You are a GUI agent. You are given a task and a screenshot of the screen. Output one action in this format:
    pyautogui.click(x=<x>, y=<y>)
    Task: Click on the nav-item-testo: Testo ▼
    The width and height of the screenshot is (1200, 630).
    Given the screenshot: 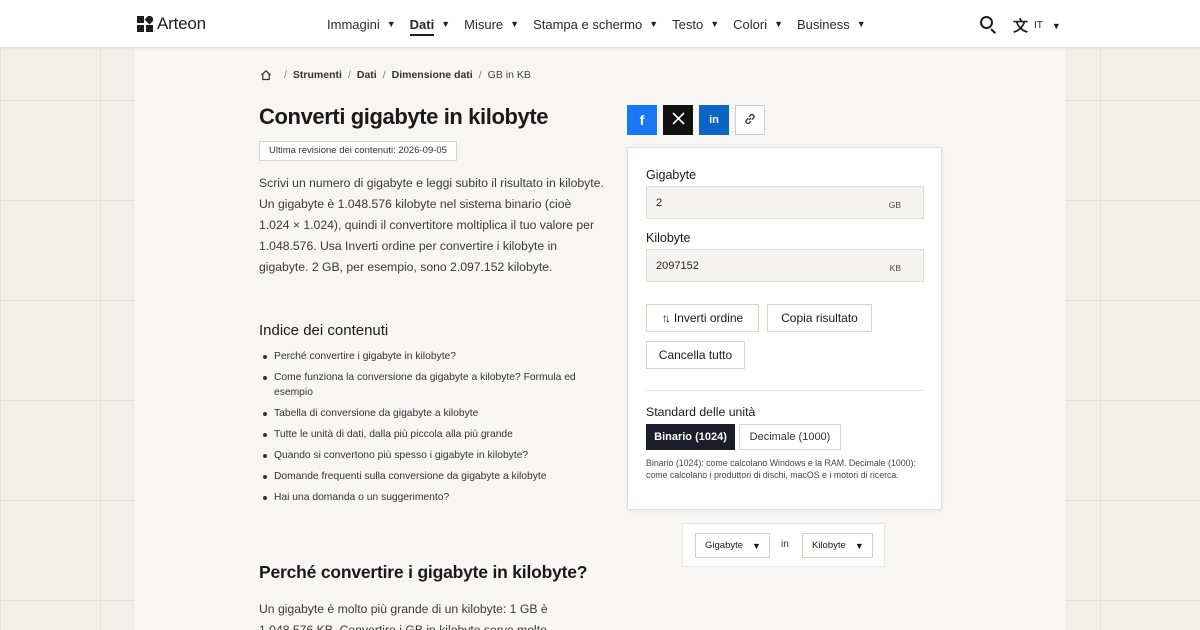 What is the action you would take?
    pyautogui.click(x=695, y=24)
    